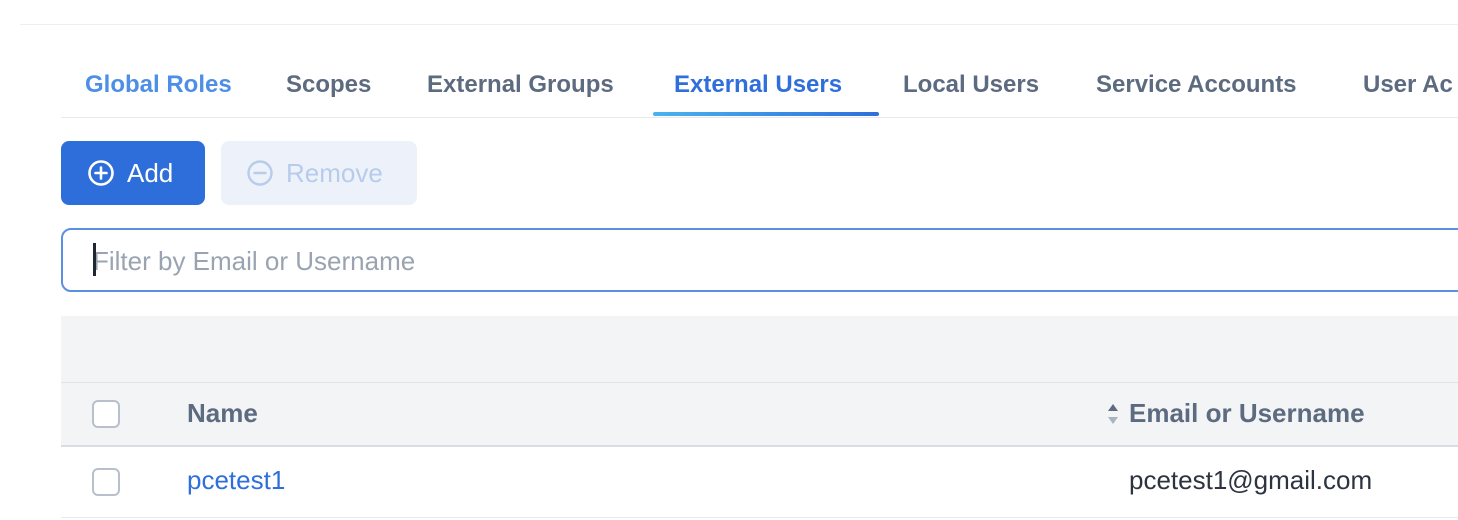 This screenshot has height=520, width=1458. Describe the element at coordinates (94, 259) in the screenshot. I see `text-caret` at that location.